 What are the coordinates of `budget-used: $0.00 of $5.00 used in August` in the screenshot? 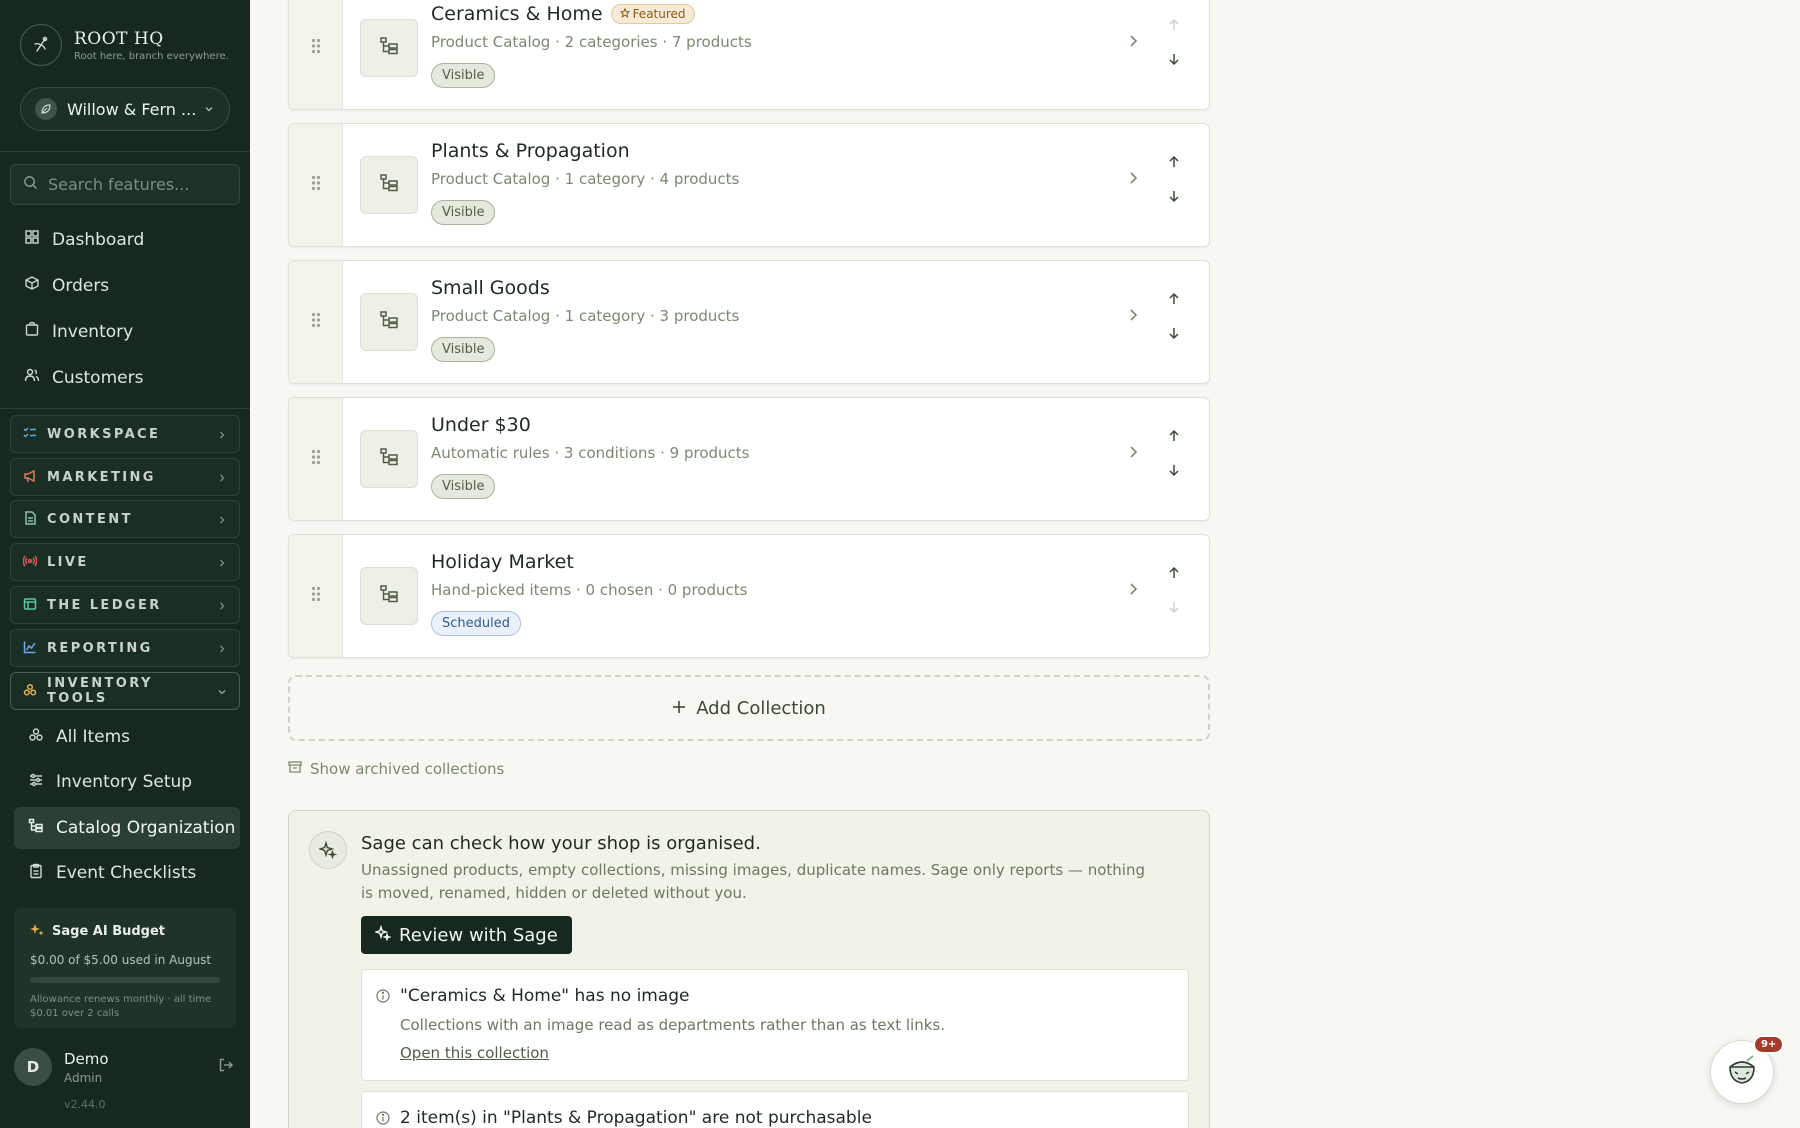 It's located at (121, 960).